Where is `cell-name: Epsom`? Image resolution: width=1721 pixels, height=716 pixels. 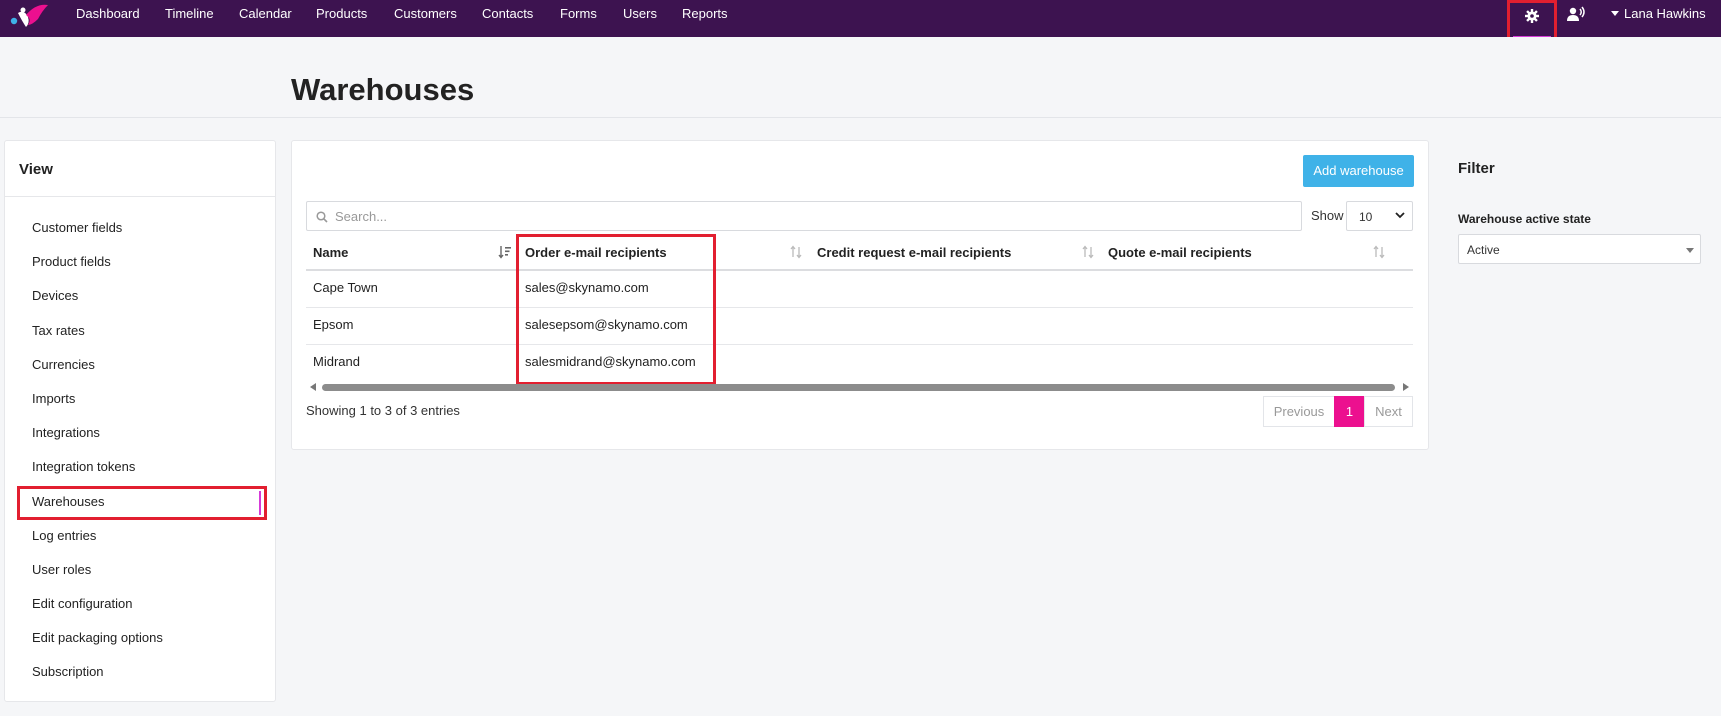 cell-name: Epsom is located at coordinates (333, 324).